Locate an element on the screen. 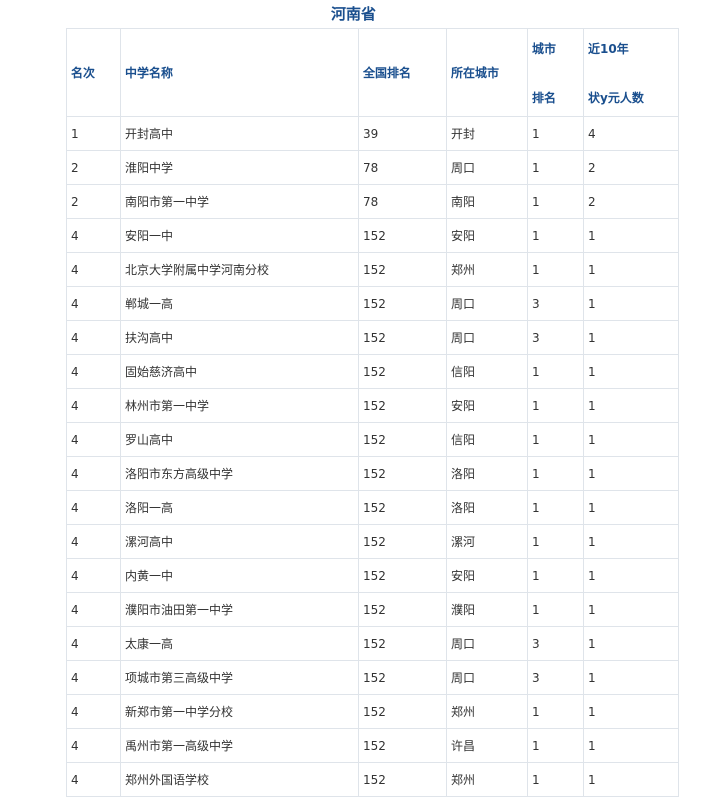 This screenshot has height=809, width=707. table-row: 4 禹州市第一高级中学 152 许昌 1 1 is located at coordinates (372, 745).